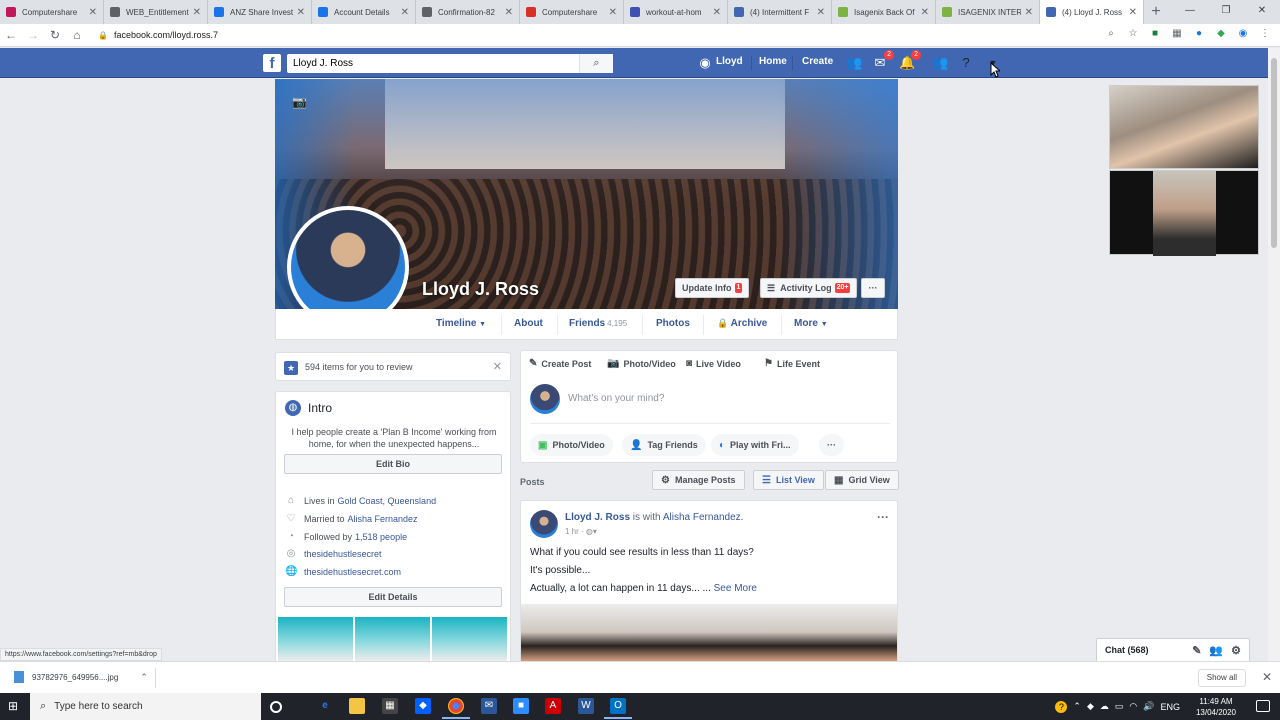 The image size is (1280, 720). I want to click on manage-posts-button: ⚙ Manage Posts, so click(698, 480).